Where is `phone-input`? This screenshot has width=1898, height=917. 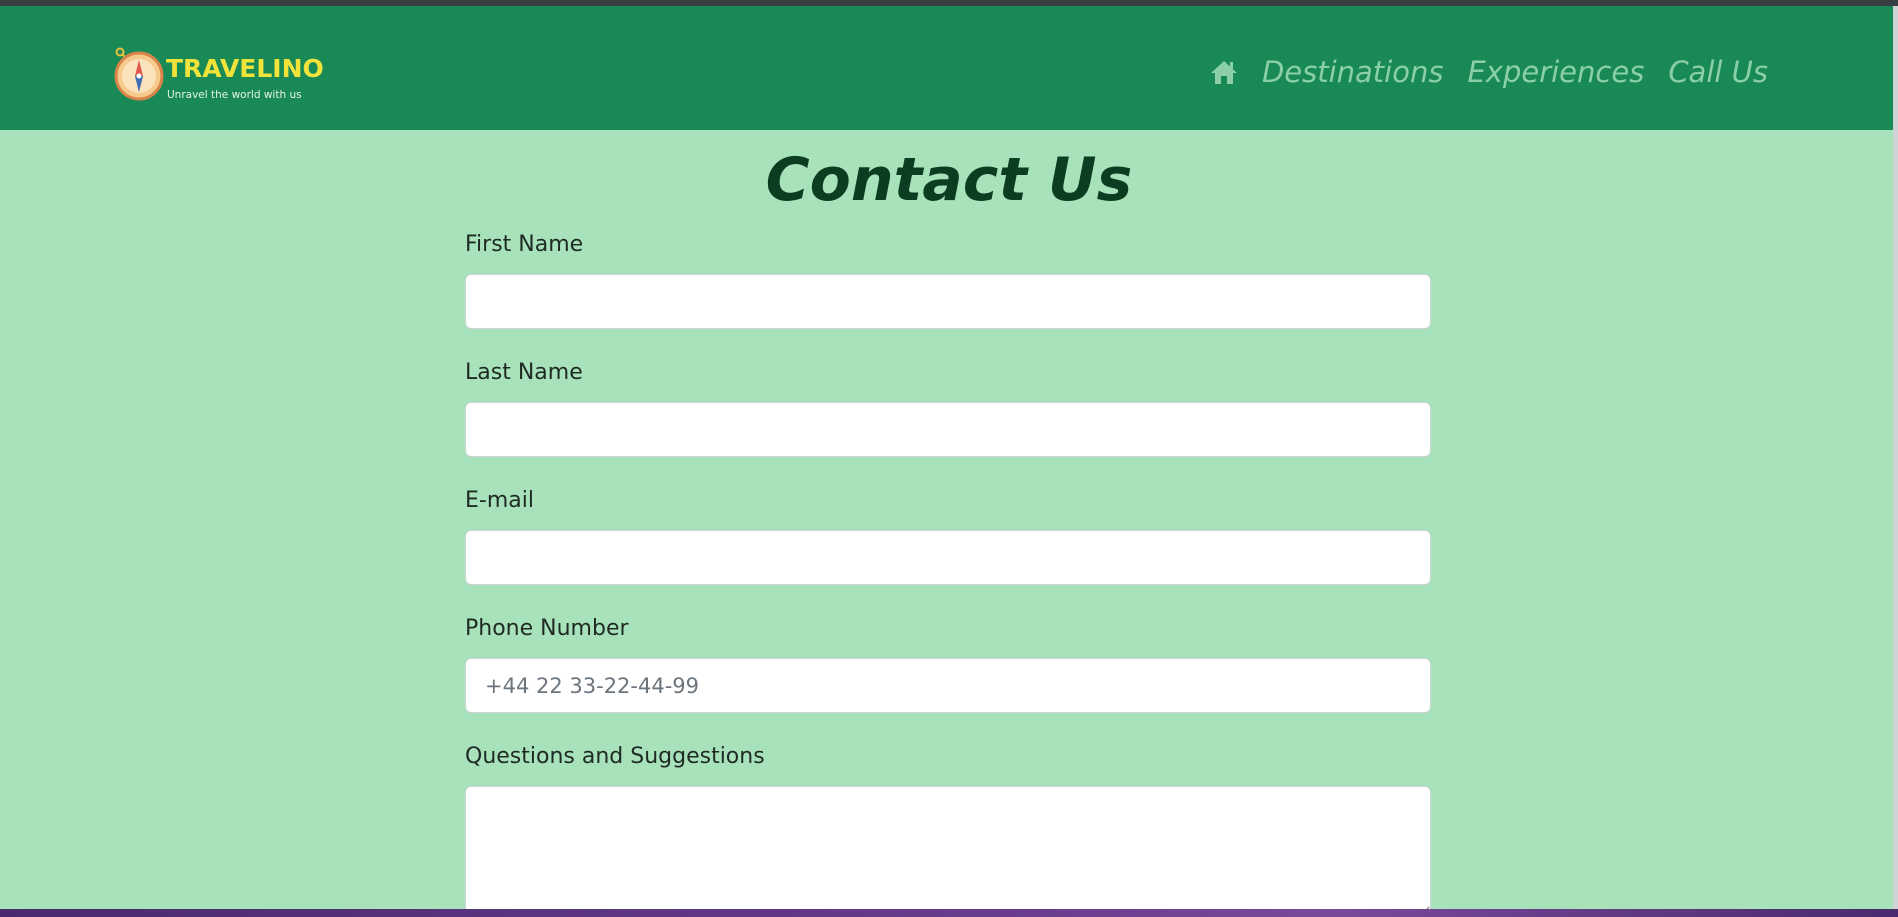
phone-input is located at coordinates (948, 685).